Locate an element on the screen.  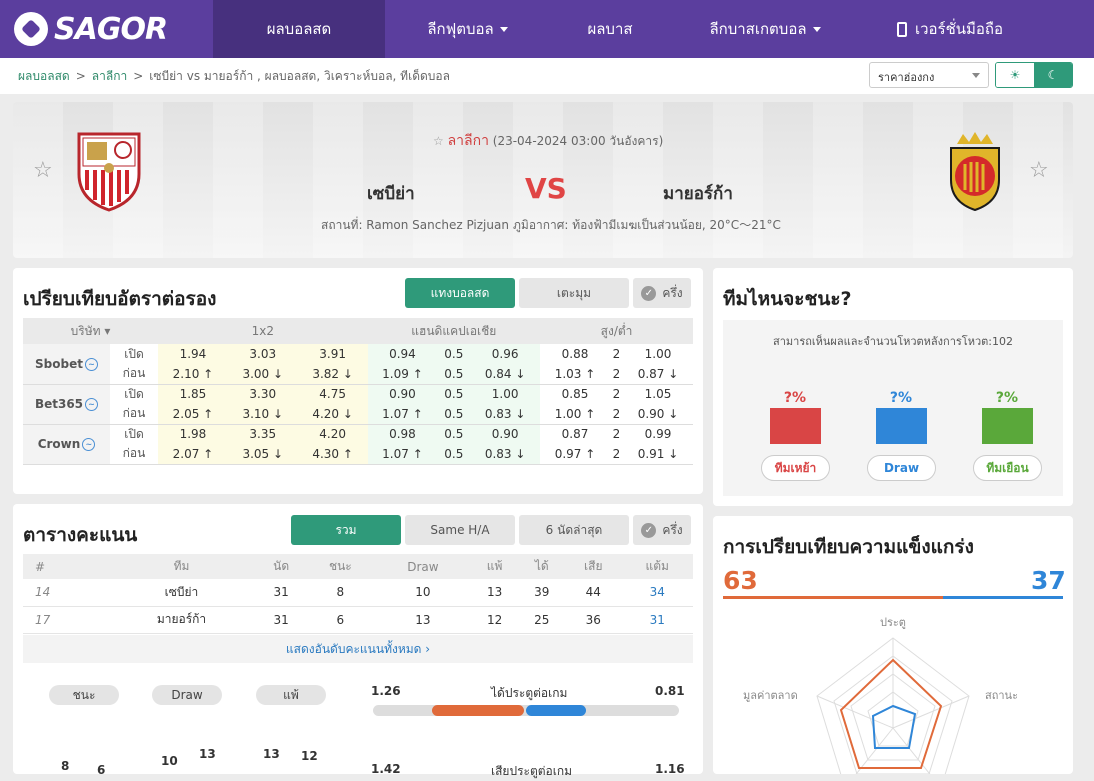
tab-same-ha: Same H/A is located at coordinates (460, 530).